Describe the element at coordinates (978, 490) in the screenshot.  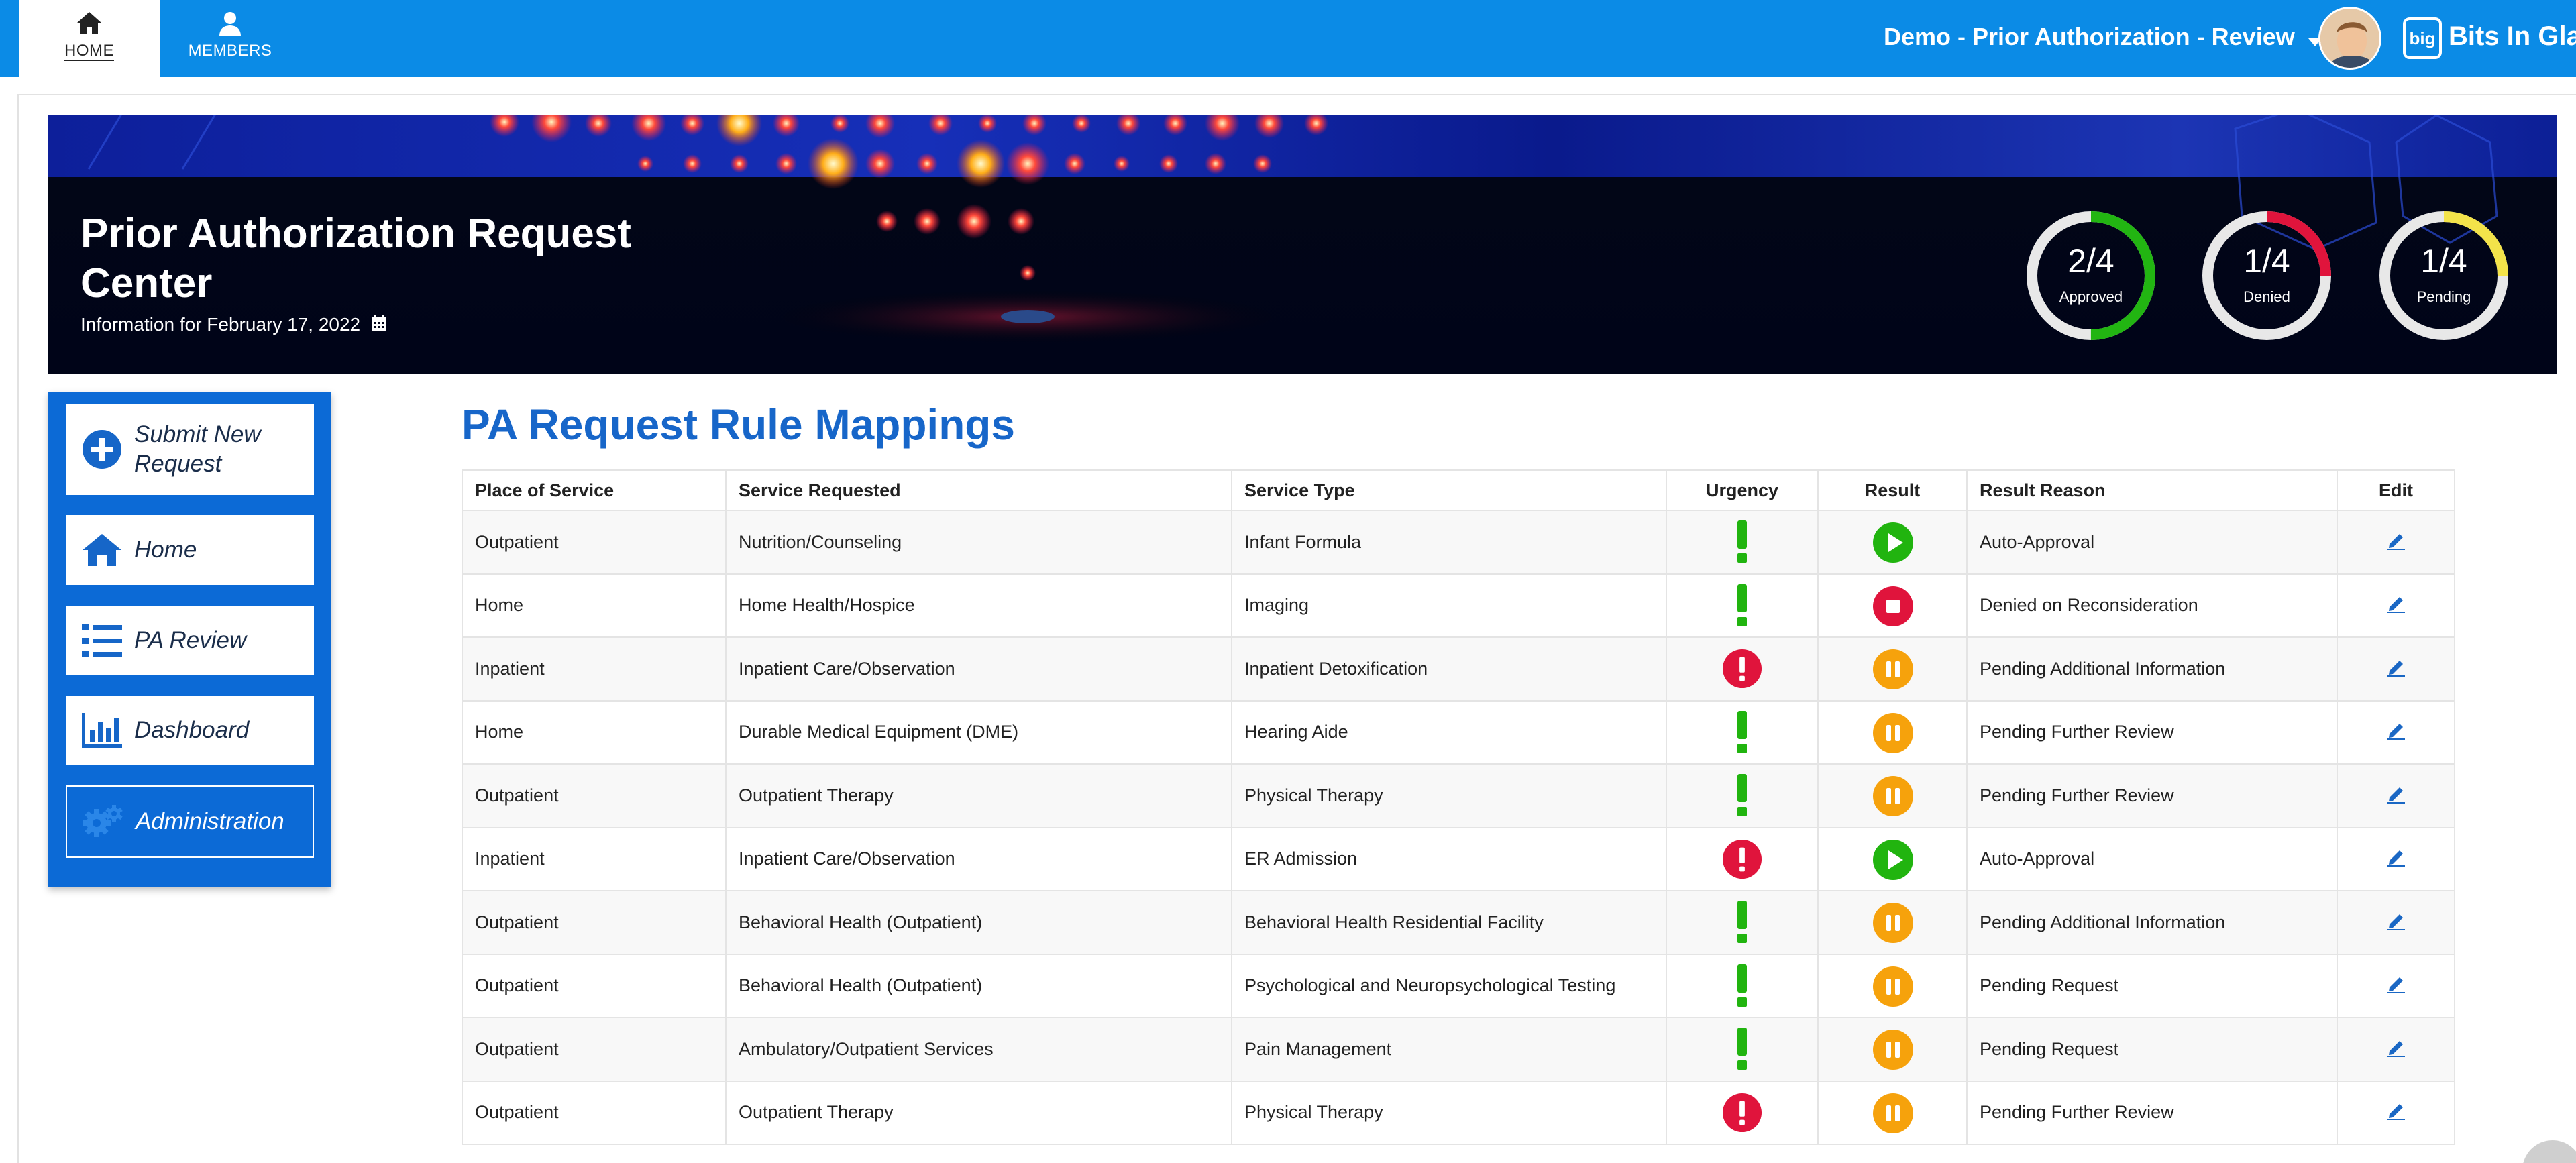
I see `column-header: Service Requested` at that location.